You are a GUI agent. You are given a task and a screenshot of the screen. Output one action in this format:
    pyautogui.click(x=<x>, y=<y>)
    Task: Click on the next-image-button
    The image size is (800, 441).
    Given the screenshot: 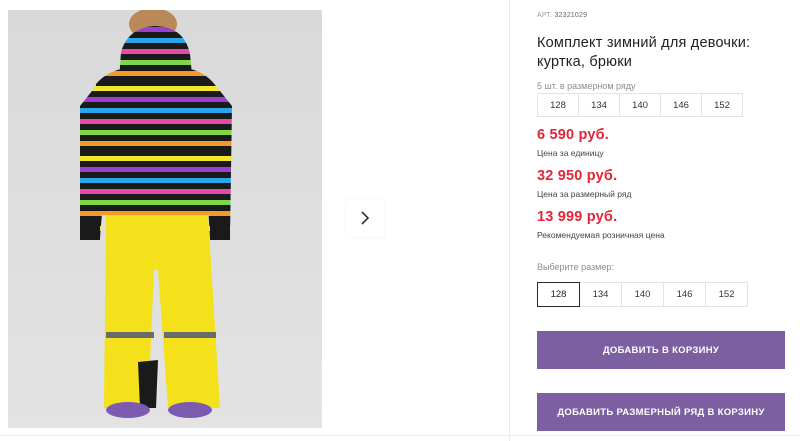 What is the action you would take?
    pyautogui.click(x=365, y=218)
    